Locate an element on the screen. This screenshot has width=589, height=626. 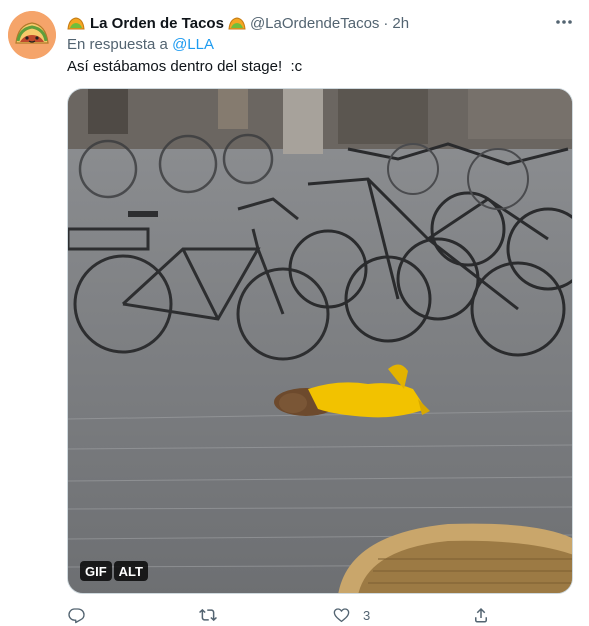
gif-badge: GIF is located at coordinates (96, 571).